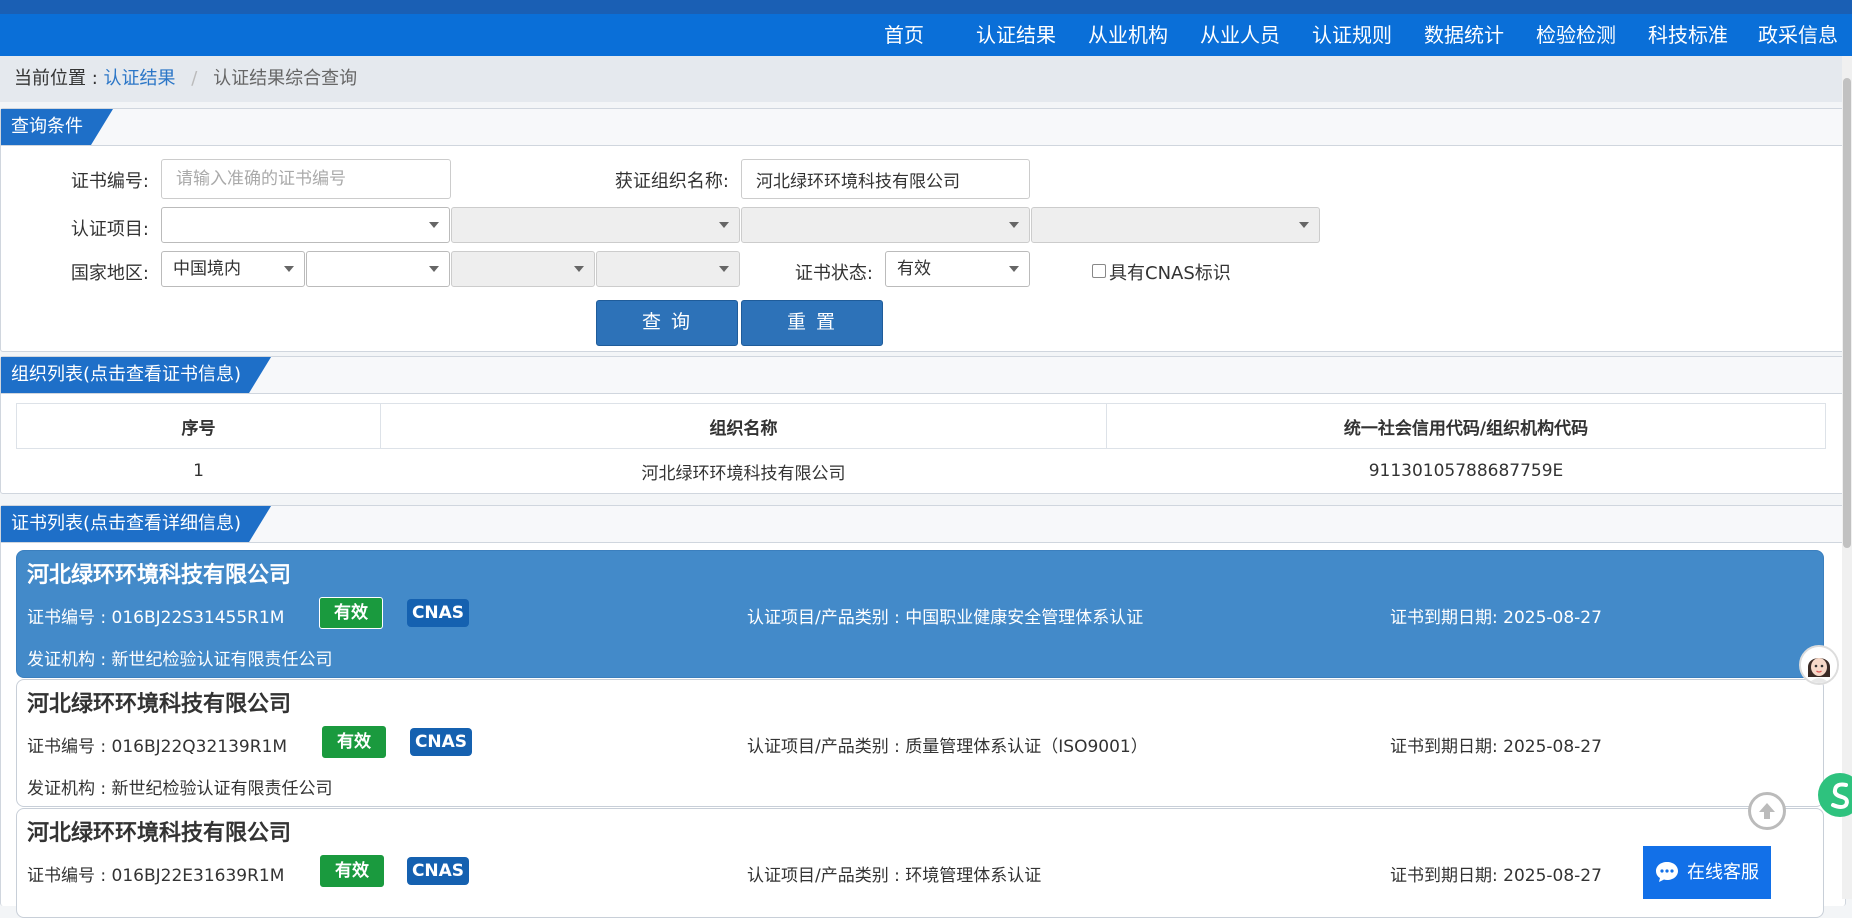  What do you see at coordinates (904, 35) in the screenshot?
I see `nav-item-home: 首页` at bounding box center [904, 35].